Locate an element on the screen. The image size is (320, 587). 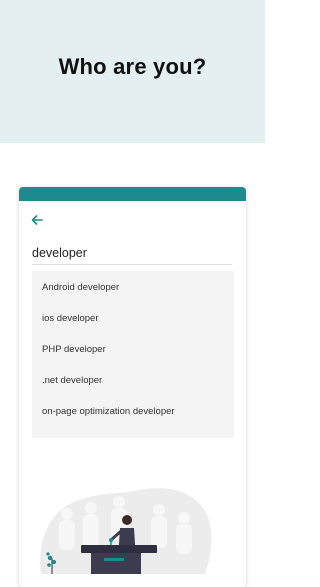
search-input is located at coordinates (132, 253).